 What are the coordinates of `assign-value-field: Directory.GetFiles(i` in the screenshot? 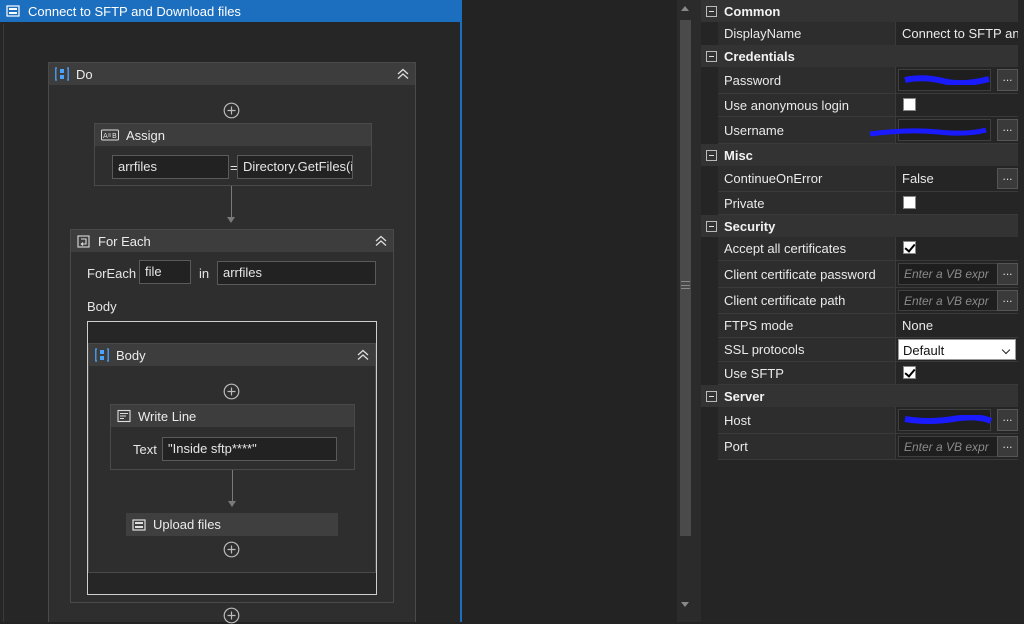 It's located at (295, 167).